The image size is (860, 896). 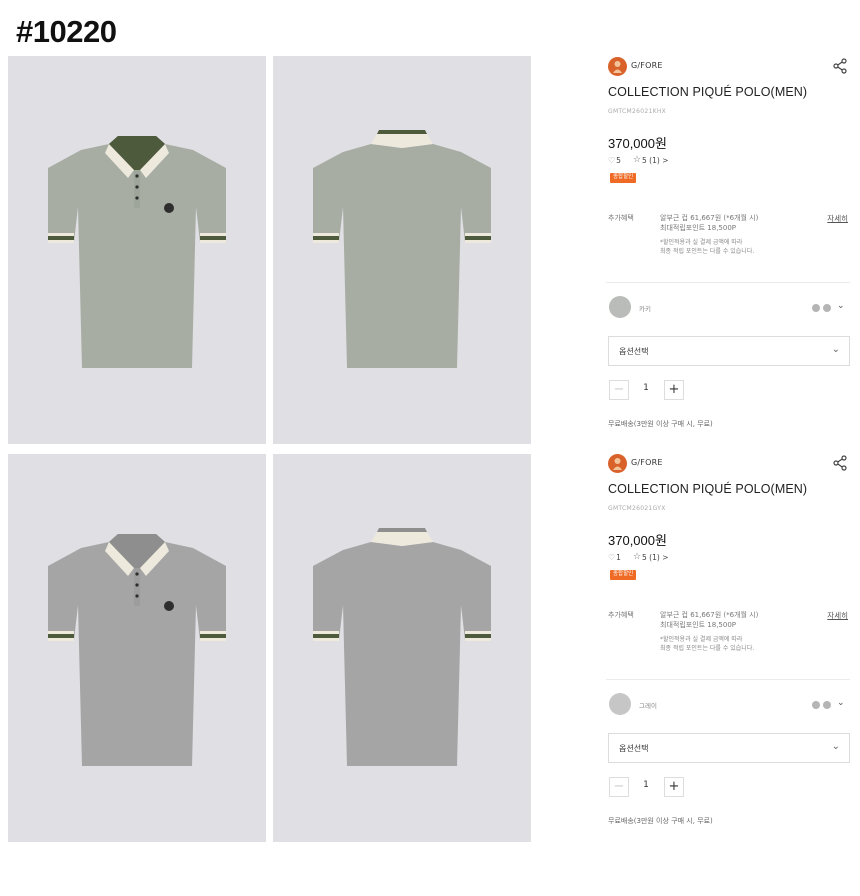 I want to click on product-photo-khaki-back, so click(x=402, y=250).